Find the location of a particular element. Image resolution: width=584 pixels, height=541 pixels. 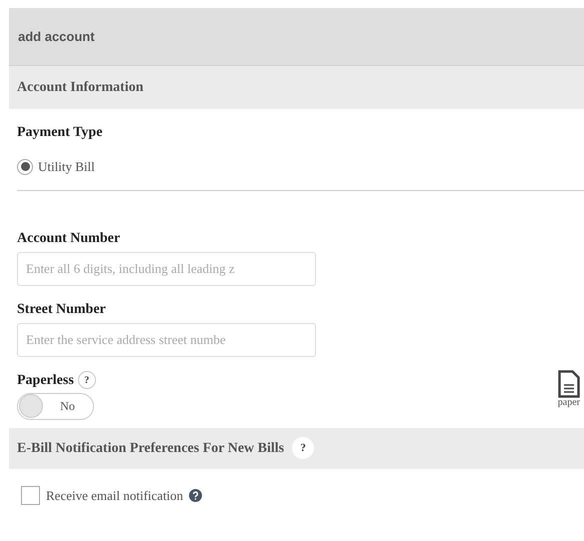

field-label: Payment Type is located at coordinates (59, 133).